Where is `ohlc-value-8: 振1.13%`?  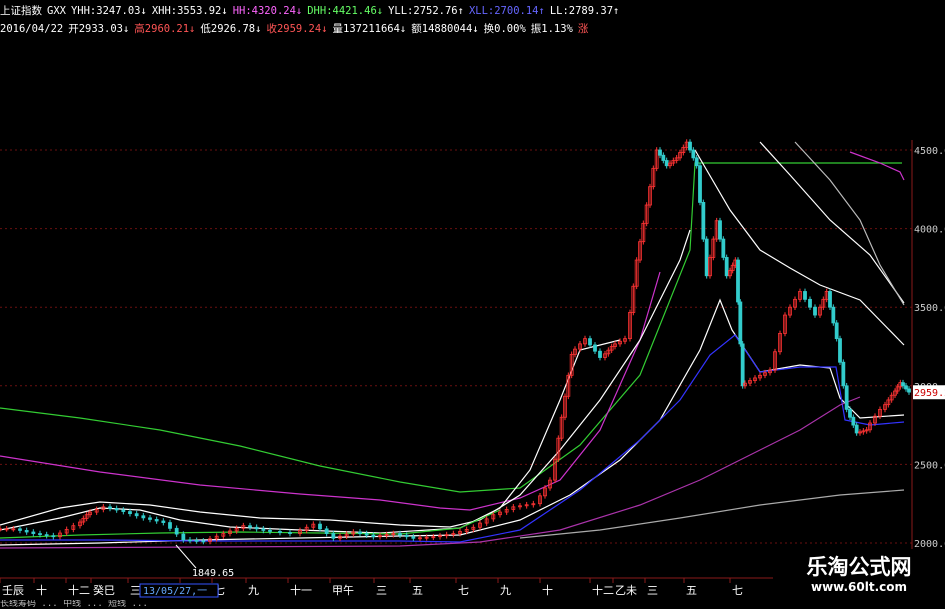 ohlc-value-8: 振1.13% is located at coordinates (551, 29).